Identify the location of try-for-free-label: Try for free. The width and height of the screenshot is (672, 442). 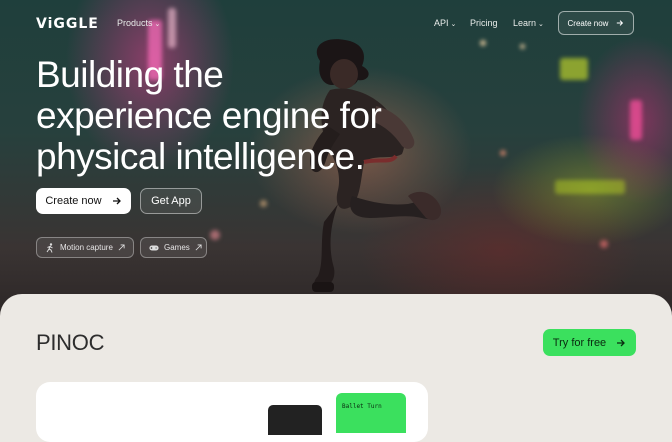
(579, 342).